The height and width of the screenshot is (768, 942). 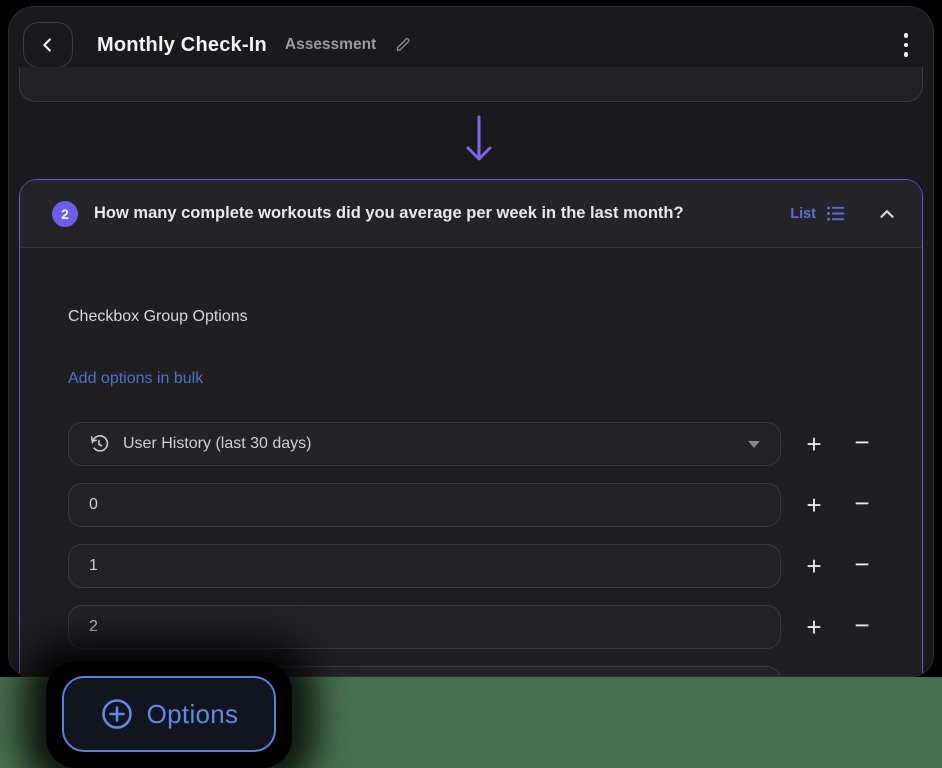 What do you see at coordinates (93, 626) in the screenshot?
I see `option-value: 2` at bounding box center [93, 626].